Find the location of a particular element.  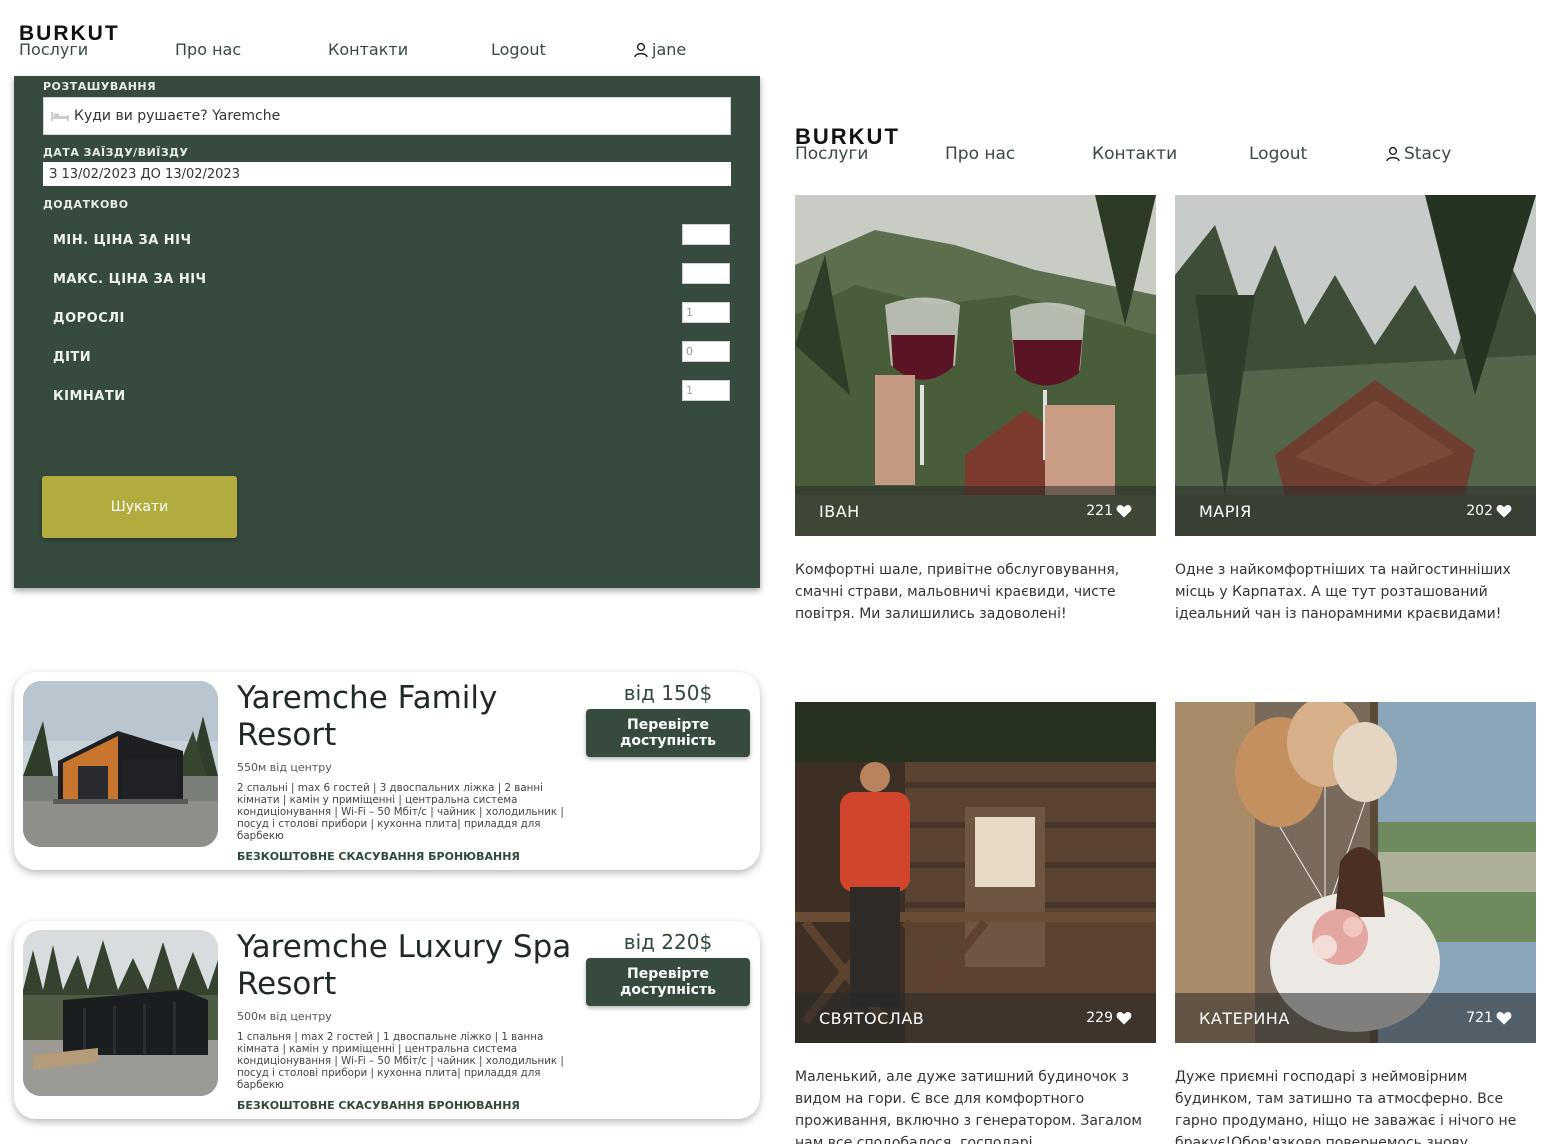

nav-user: jane is located at coordinates (659, 49).